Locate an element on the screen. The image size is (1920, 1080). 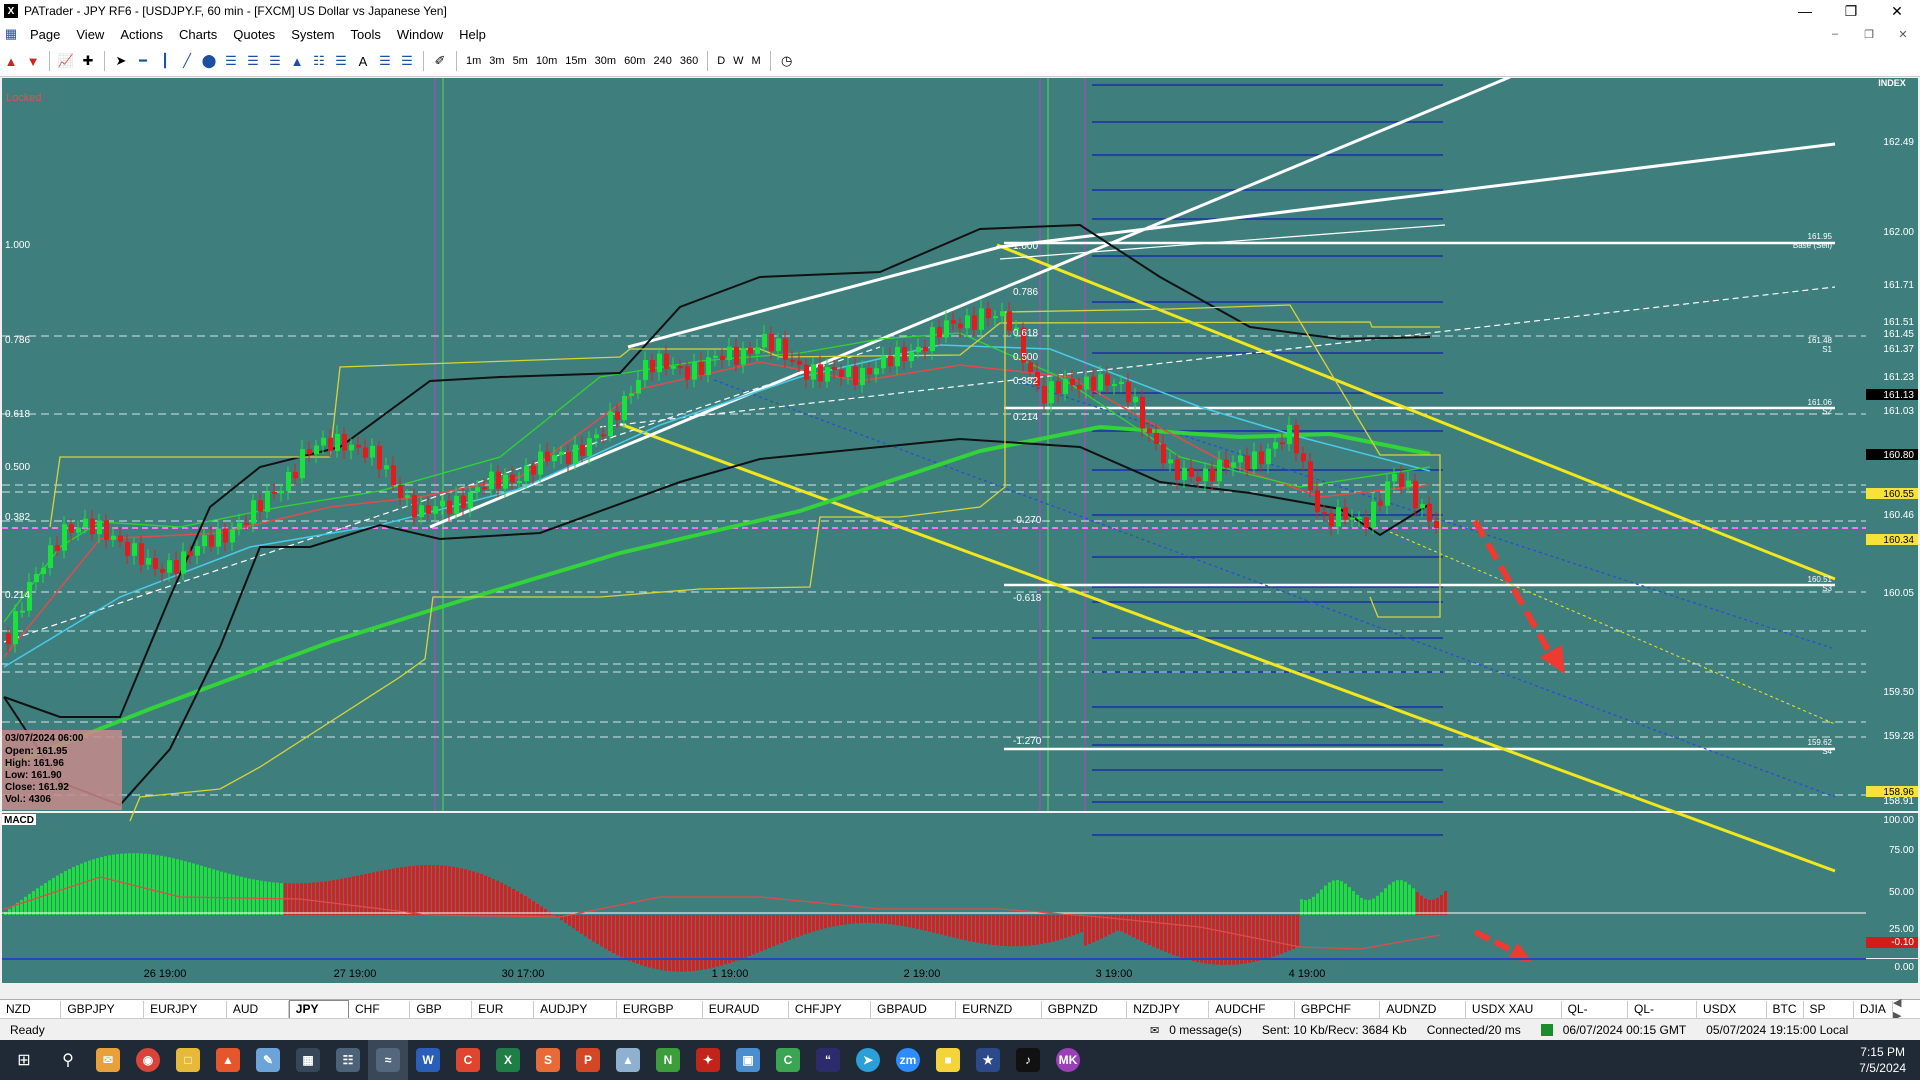
tab-gbp: GBP RF6 is located at coordinates (441, 1016).